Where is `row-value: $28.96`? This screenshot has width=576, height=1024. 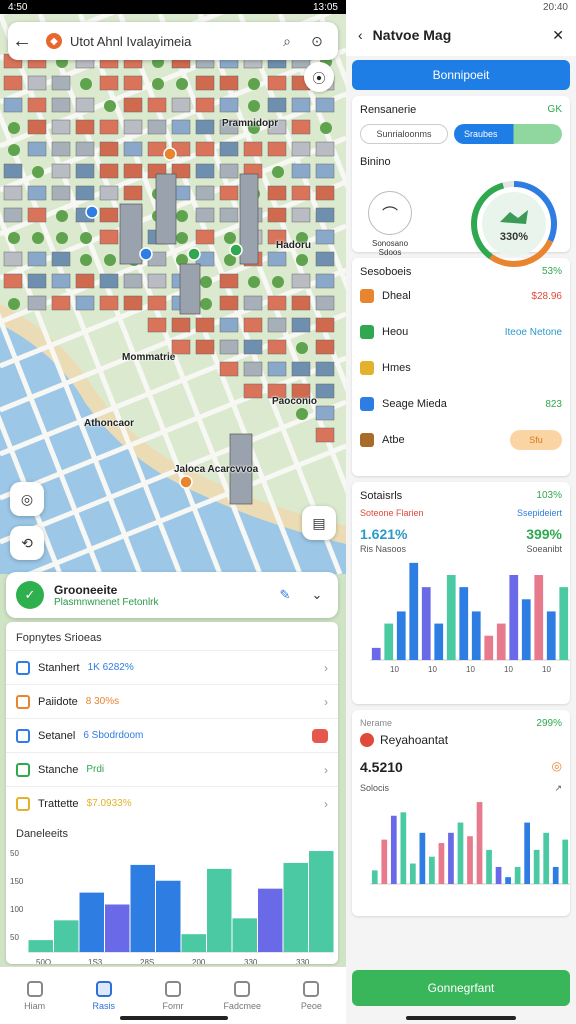 row-value: $28.96 is located at coordinates (546, 296).